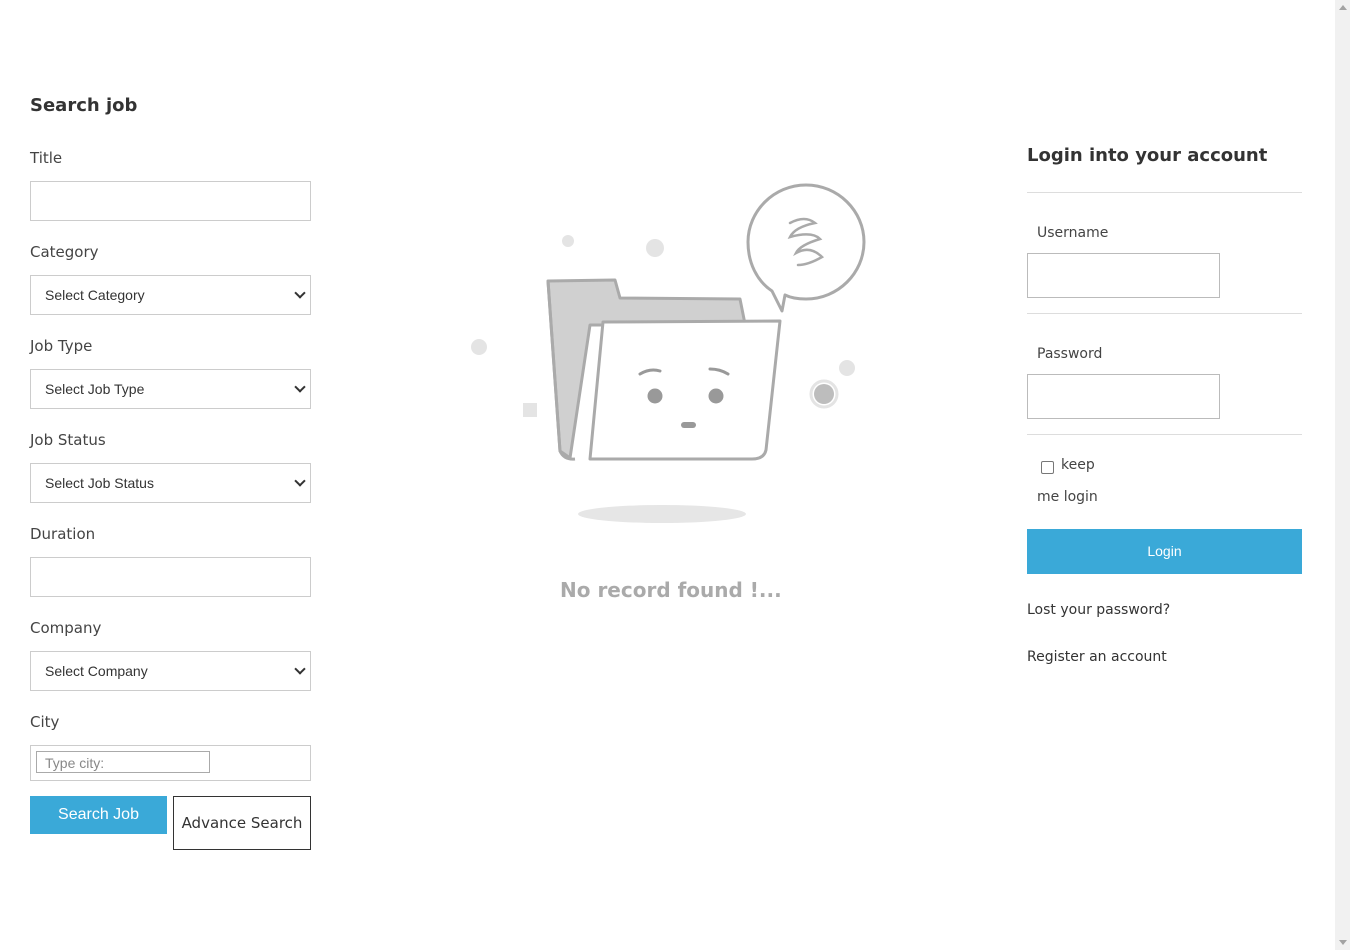 The height and width of the screenshot is (950, 1350). Describe the element at coordinates (68, 440) in the screenshot. I see `job-status-label: Job Status` at that location.